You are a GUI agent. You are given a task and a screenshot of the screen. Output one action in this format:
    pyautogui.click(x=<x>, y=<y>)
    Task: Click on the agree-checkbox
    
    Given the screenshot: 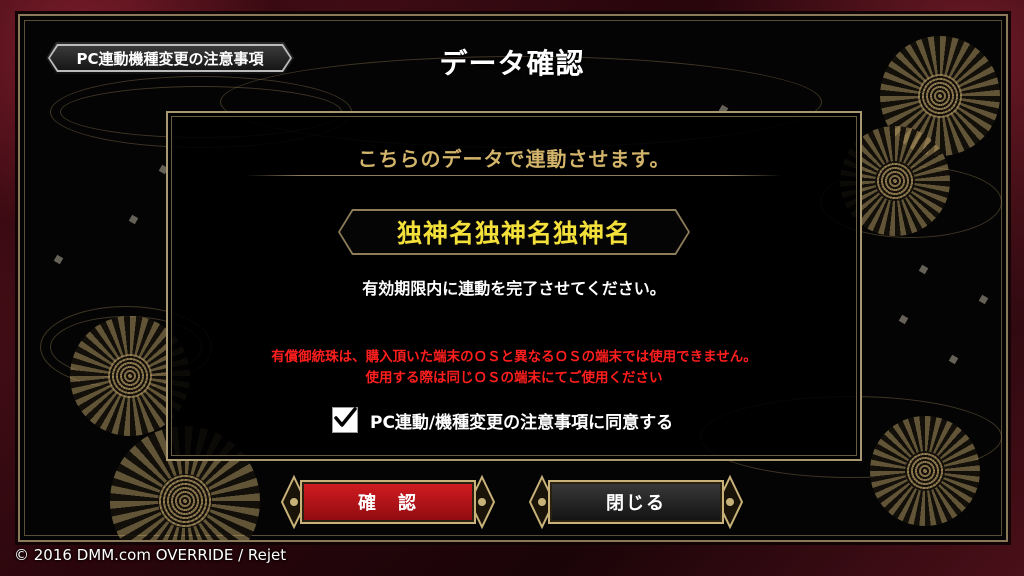 What is the action you would take?
    pyautogui.click(x=345, y=420)
    